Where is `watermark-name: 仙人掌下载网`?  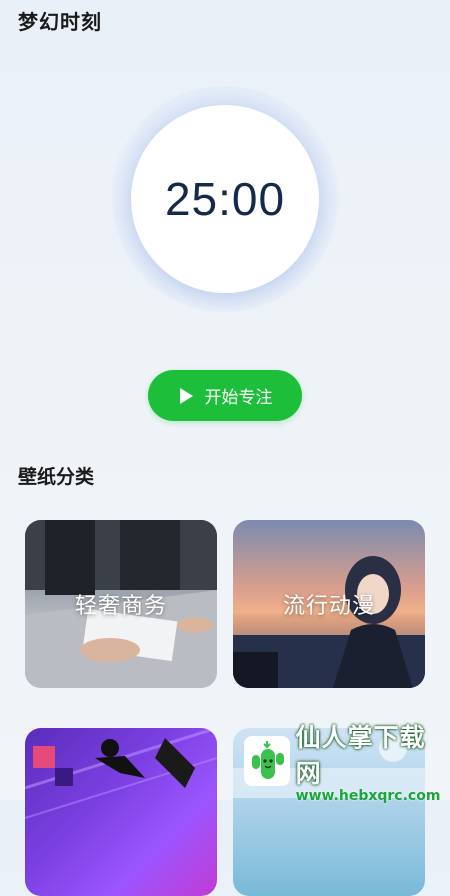
watermark-name: 仙人掌下载网 is located at coordinates (360, 755).